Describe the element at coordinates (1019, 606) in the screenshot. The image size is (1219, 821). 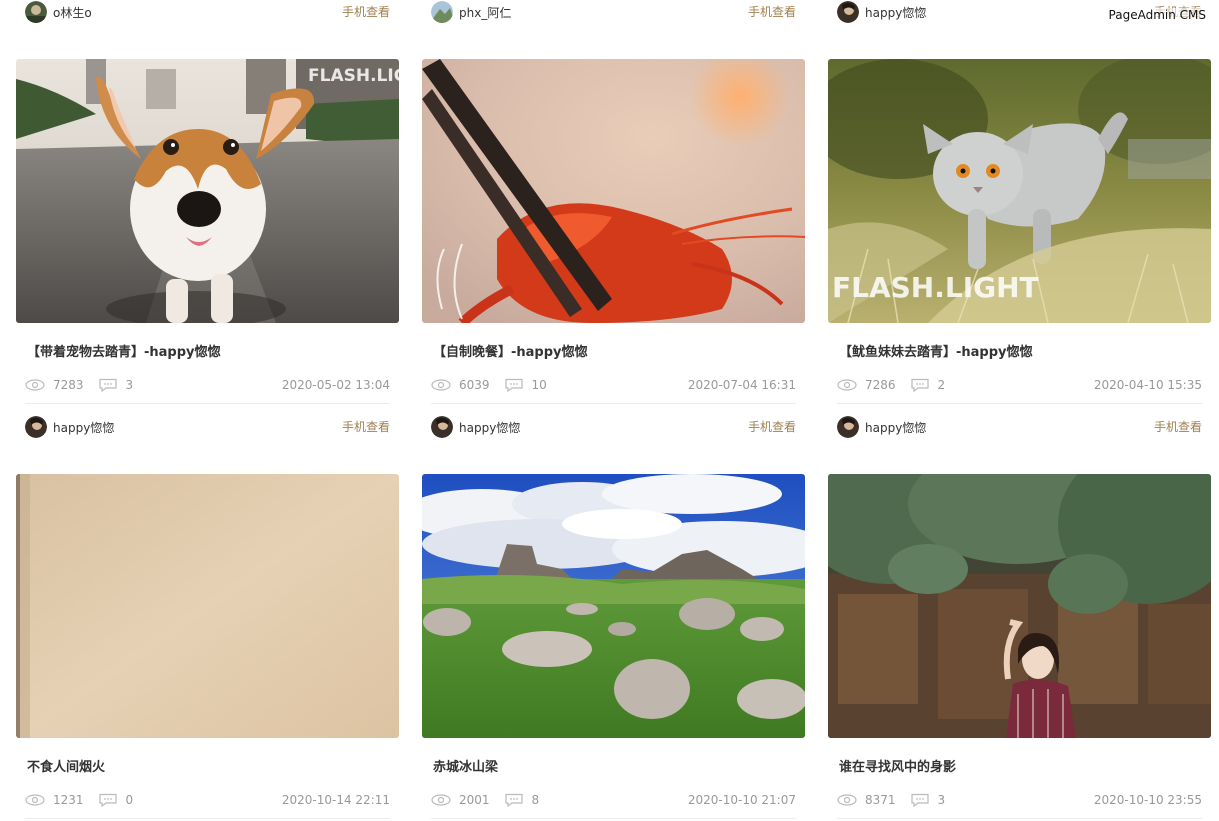
I see `woman-photo` at that location.